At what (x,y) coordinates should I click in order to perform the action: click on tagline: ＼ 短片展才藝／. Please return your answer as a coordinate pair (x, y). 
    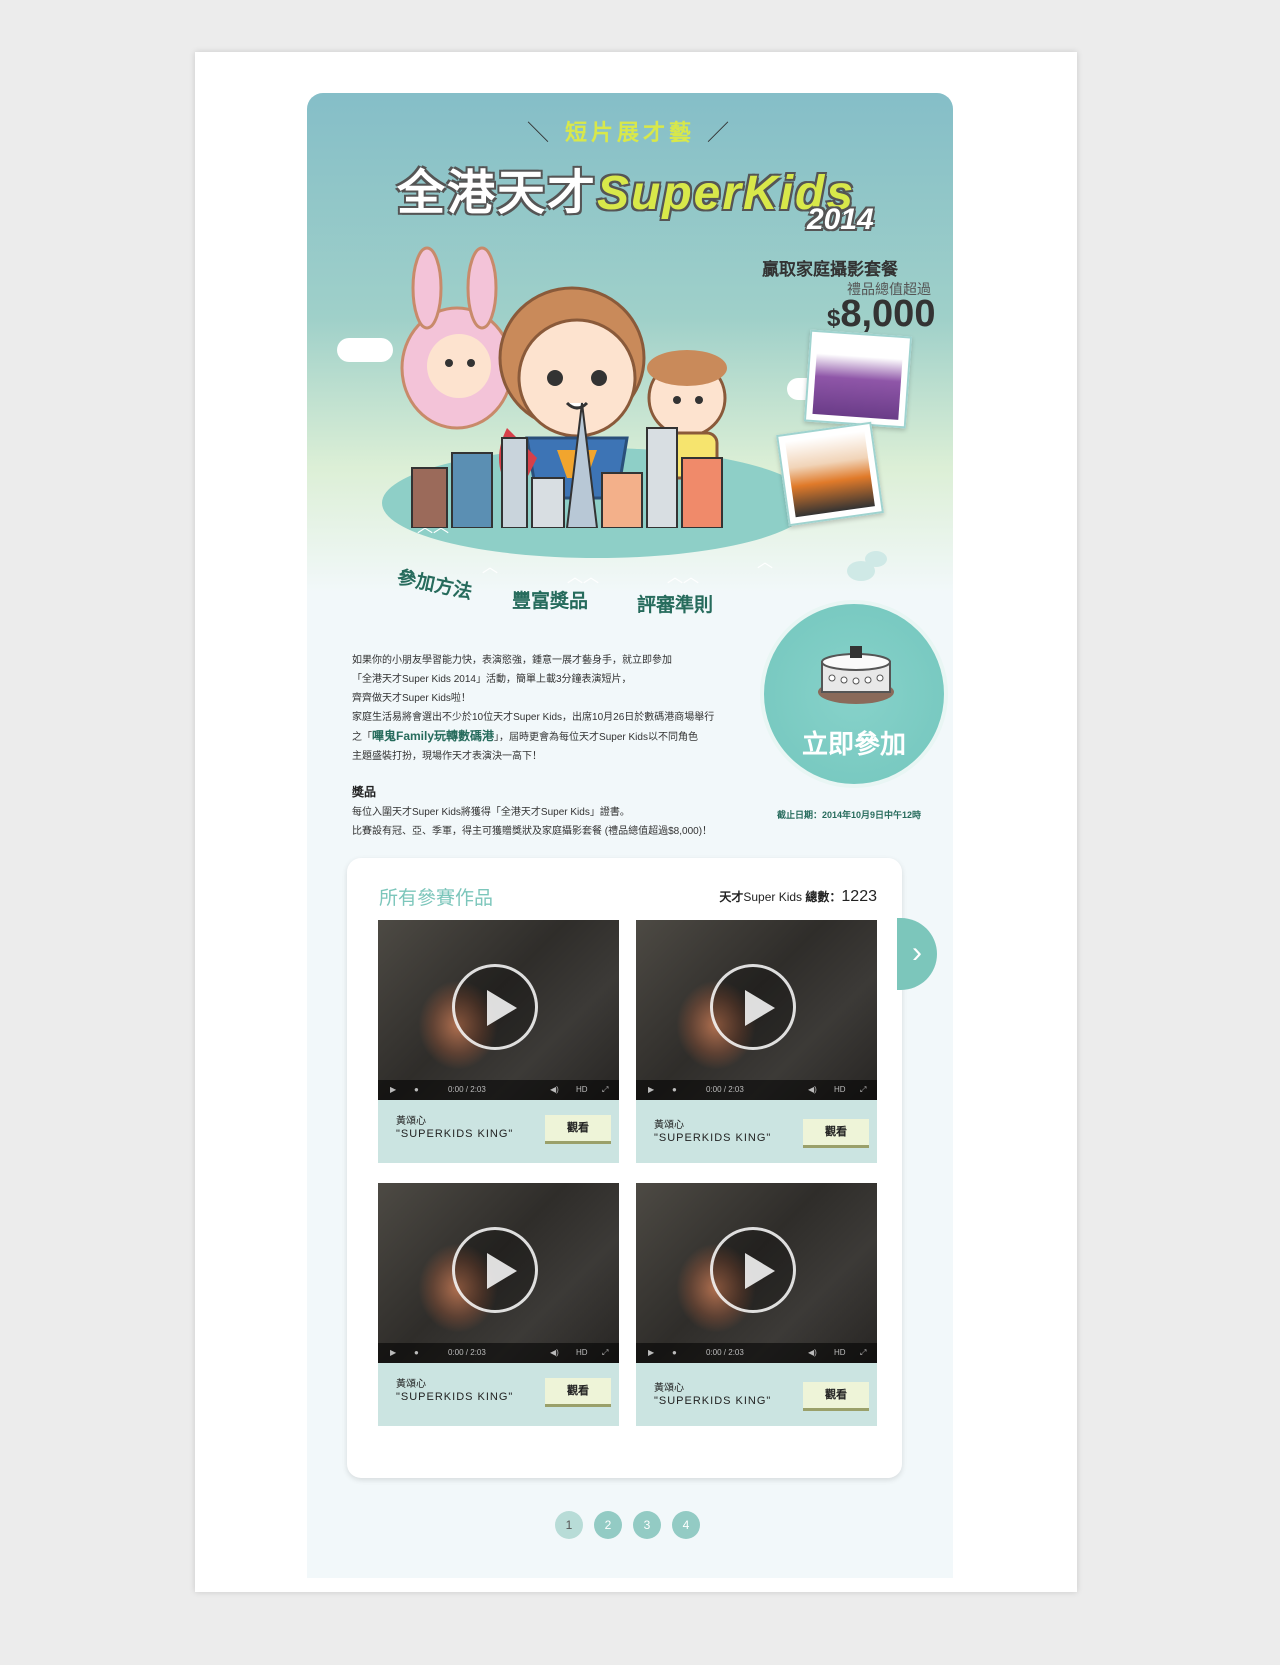
    Looking at the image, I should click on (630, 132).